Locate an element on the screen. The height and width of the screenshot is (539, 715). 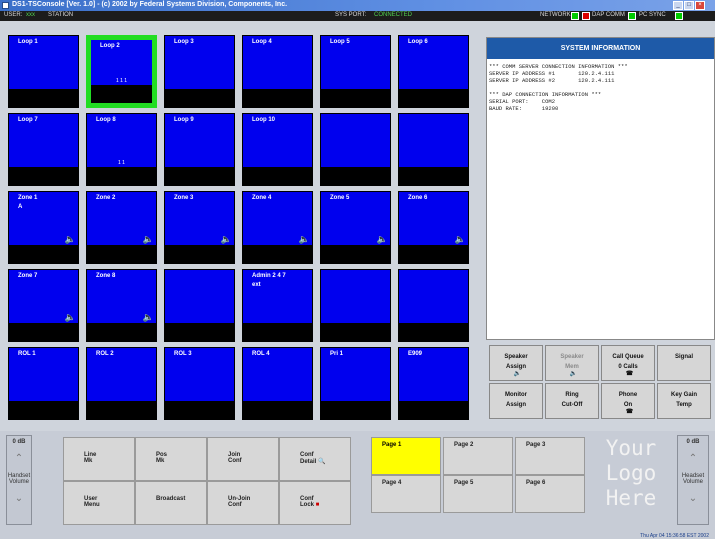
maximize-button: □ is located at coordinates (689, 5).